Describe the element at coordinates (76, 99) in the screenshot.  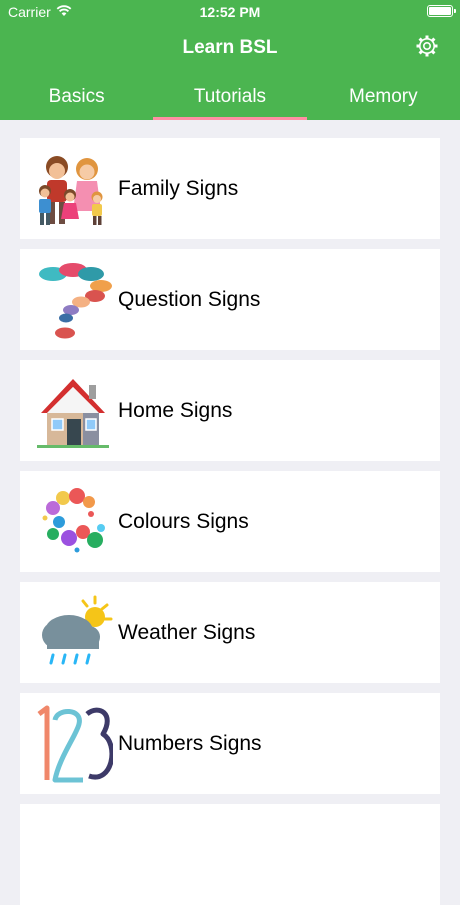
I see `tab-basics: Basics` at that location.